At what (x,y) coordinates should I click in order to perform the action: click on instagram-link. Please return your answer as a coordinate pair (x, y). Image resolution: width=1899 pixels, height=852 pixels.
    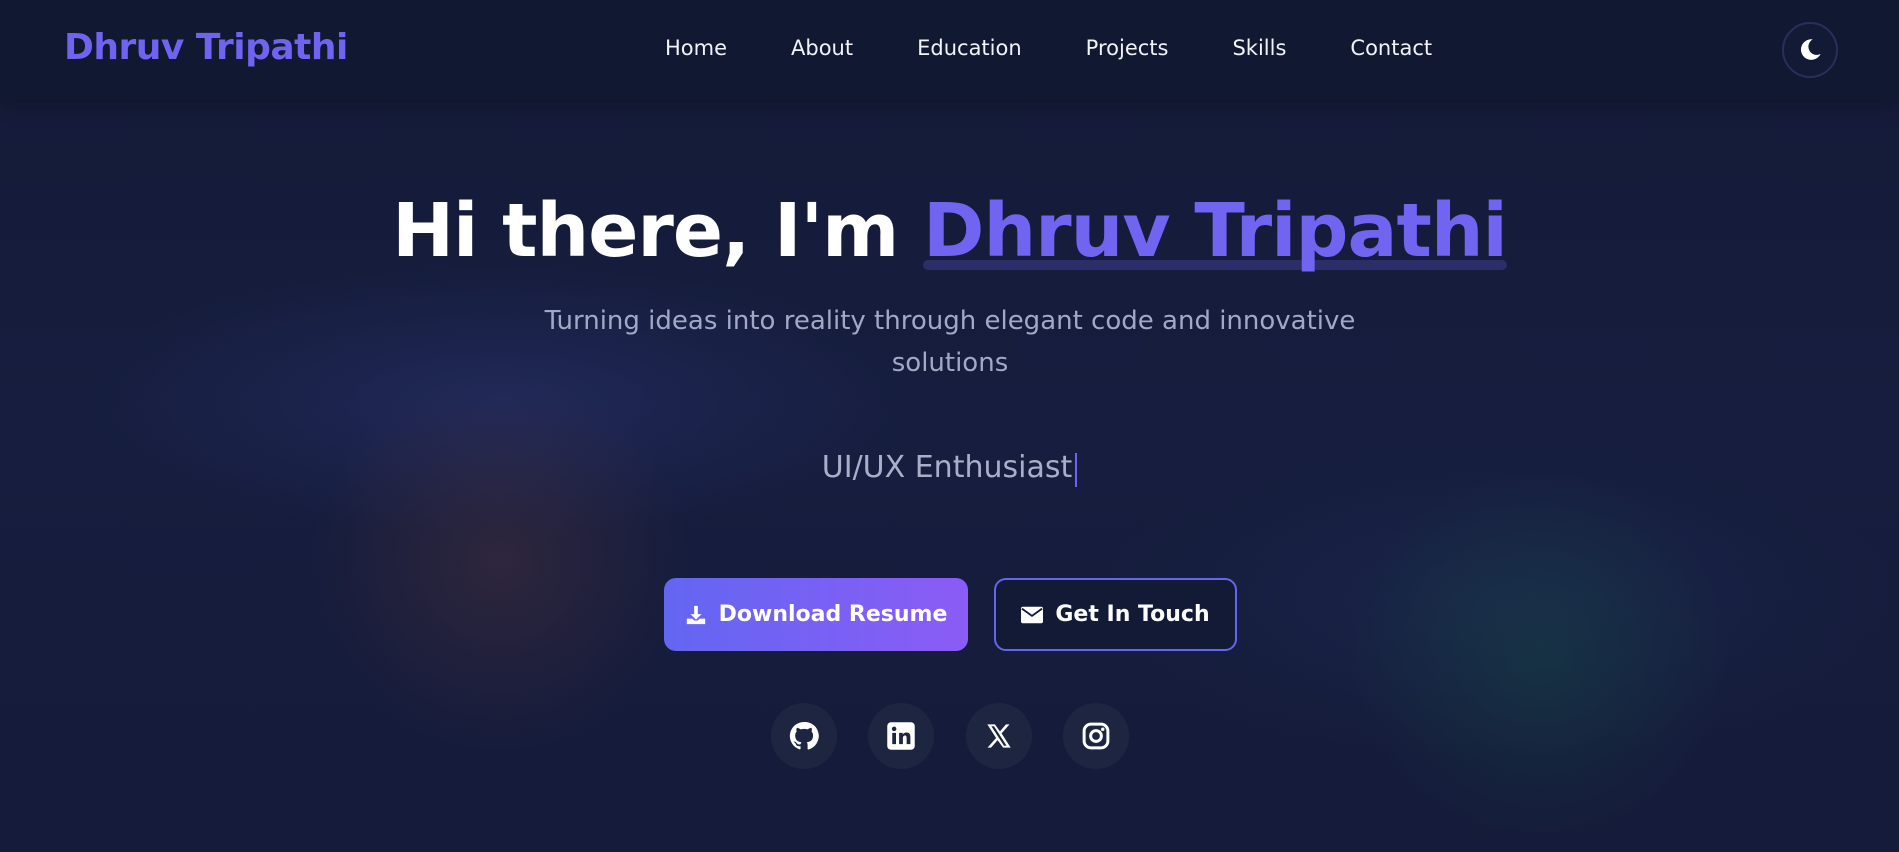
    Looking at the image, I should click on (1096, 736).